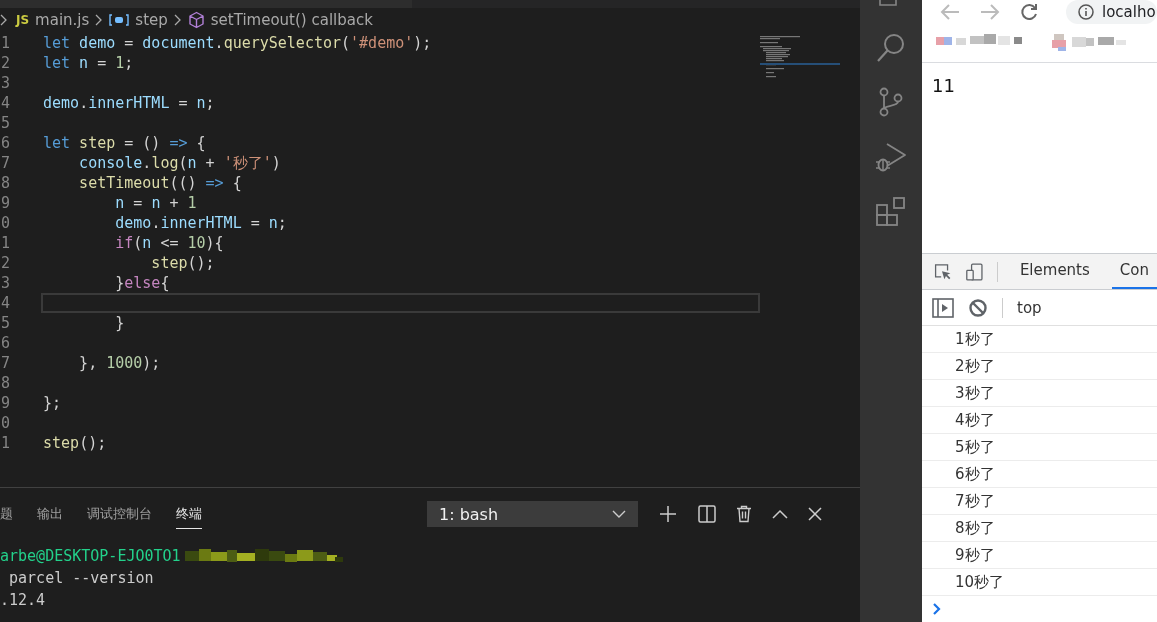 The width and height of the screenshot is (1157, 622). What do you see at coordinates (23, 20) in the screenshot?
I see `js-file-label: JS` at bounding box center [23, 20].